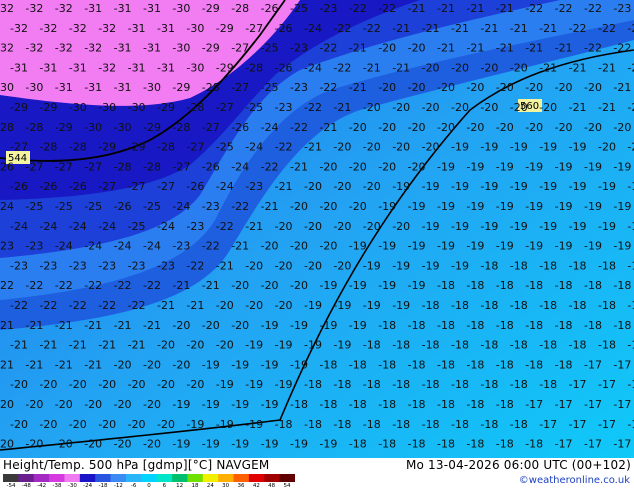  What do you see at coordinates (181, 87) in the screenshot?
I see `grid-value: -29` at bounding box center [181, 87].